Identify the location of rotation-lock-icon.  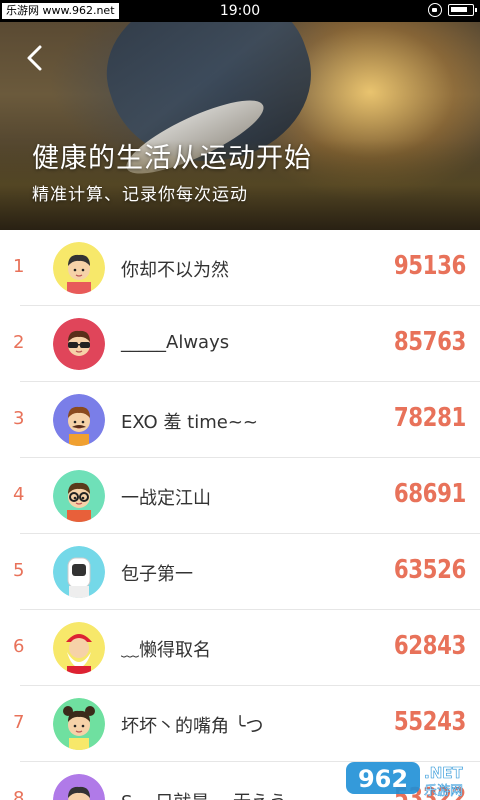
(435, 10).